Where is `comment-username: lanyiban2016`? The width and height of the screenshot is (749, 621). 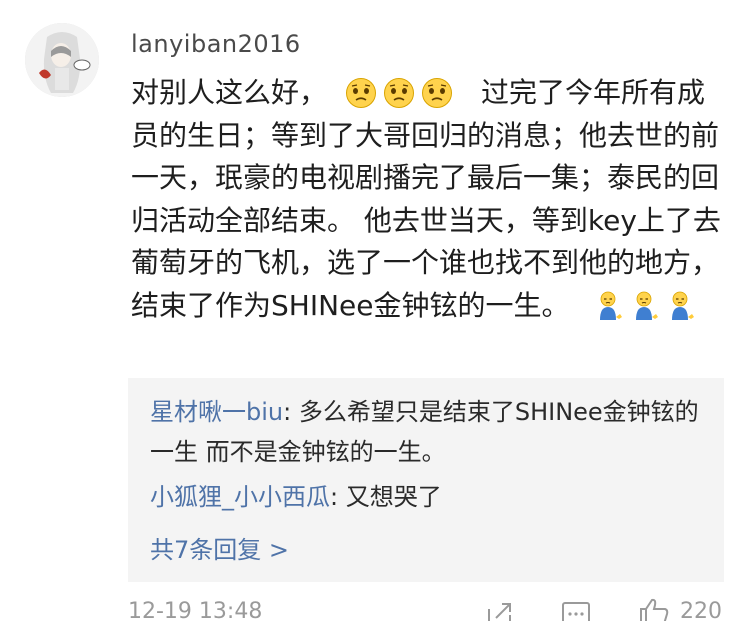
comment-username: lanyiban2016 is located at coordinates (216, 44).